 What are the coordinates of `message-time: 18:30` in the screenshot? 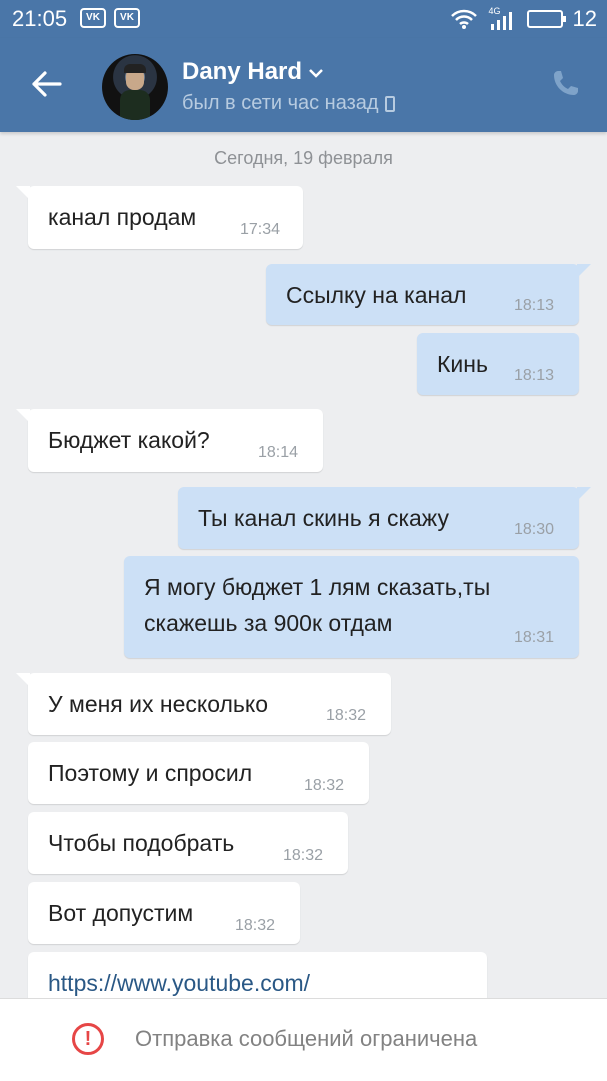 It's located at (534, 529).